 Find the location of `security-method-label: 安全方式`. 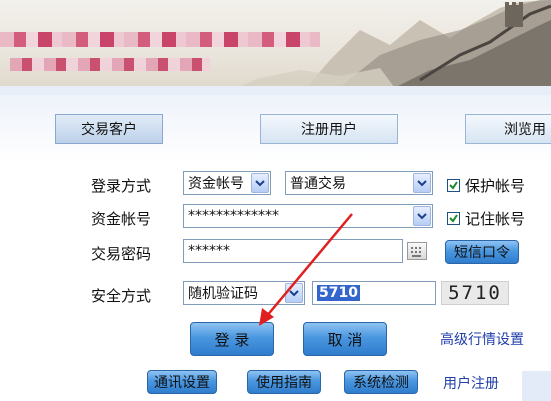

security-method-label: 安全方式 is located at coordinates (121, 296).